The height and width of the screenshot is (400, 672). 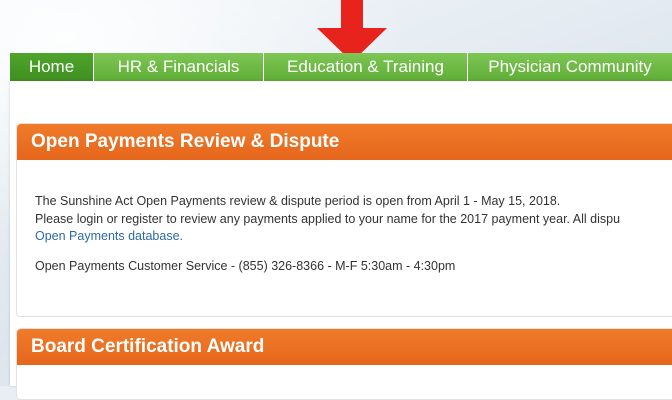 I want to click on open-payments-database-link: Open Payments database., so click(x=109, y=236).